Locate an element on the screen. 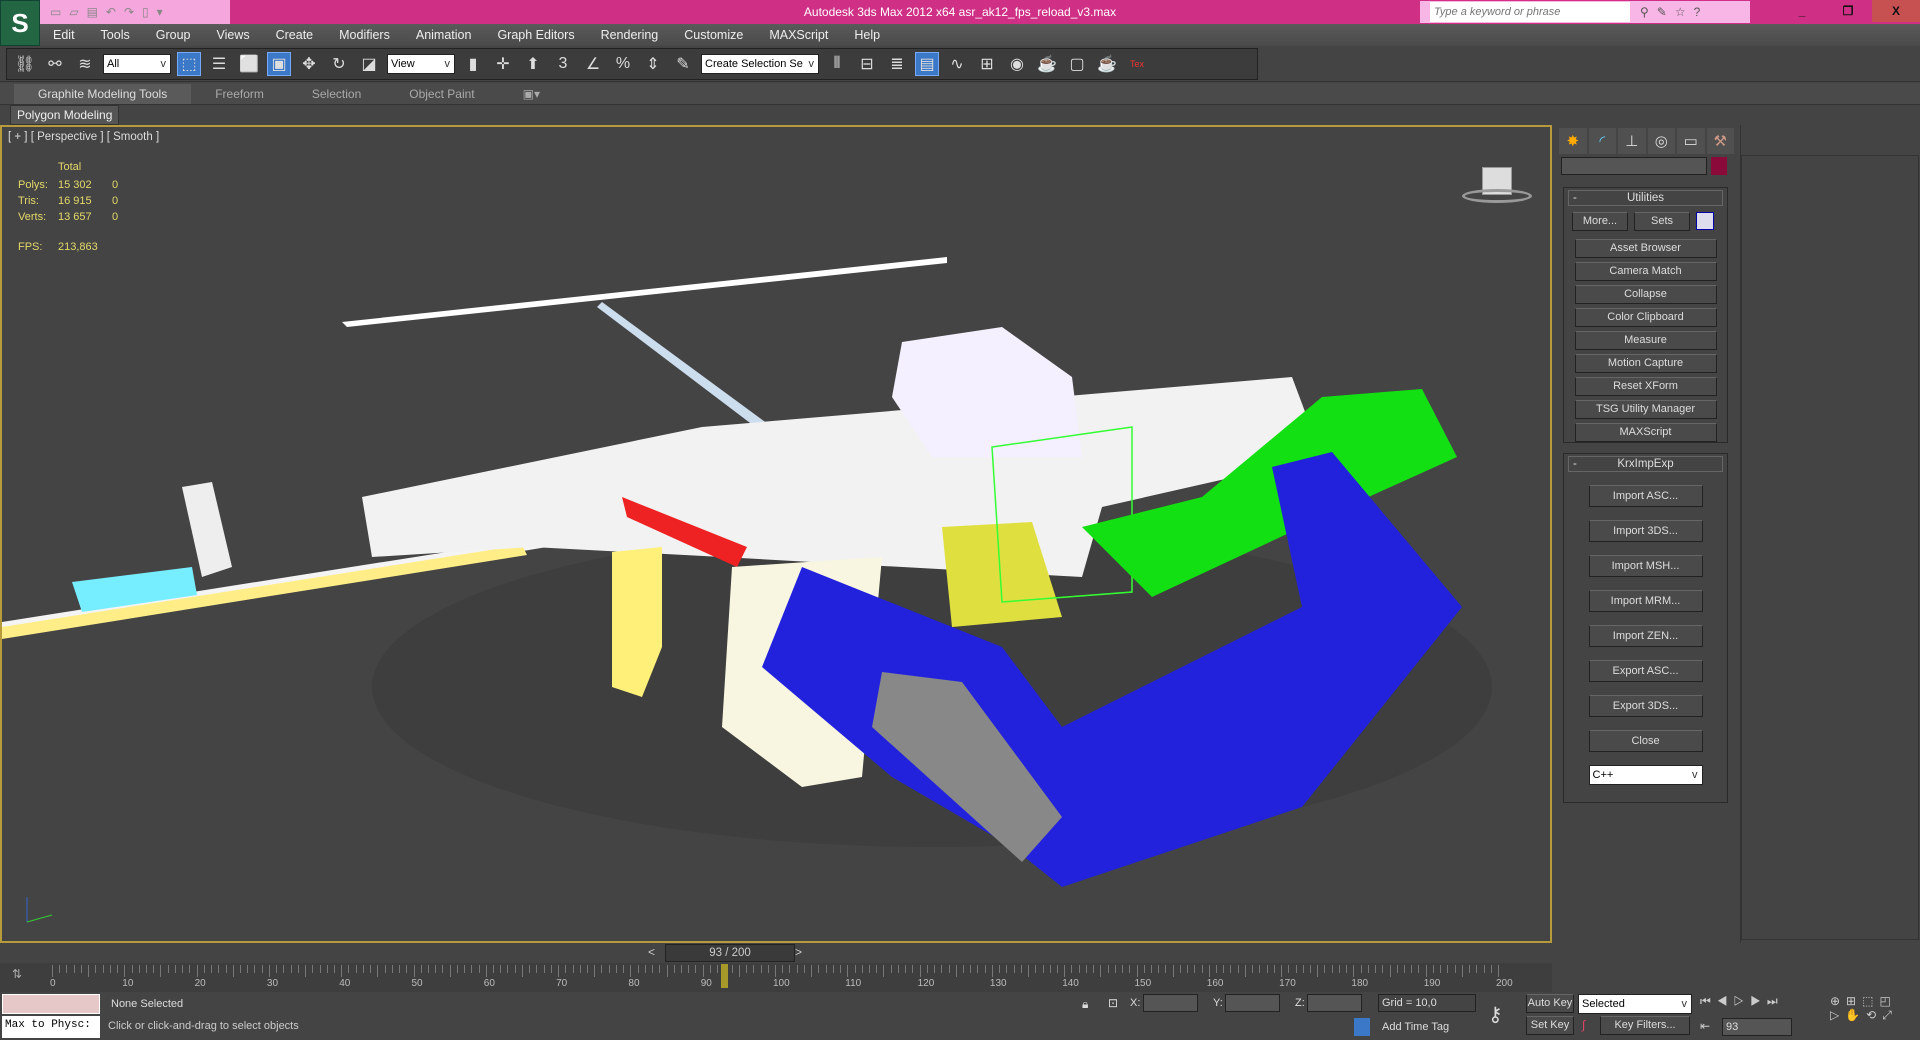 The height and width of the screenshot is (1040, 1920). menu-graph-editors: Graph Editors is located at coordinates (535, 35).